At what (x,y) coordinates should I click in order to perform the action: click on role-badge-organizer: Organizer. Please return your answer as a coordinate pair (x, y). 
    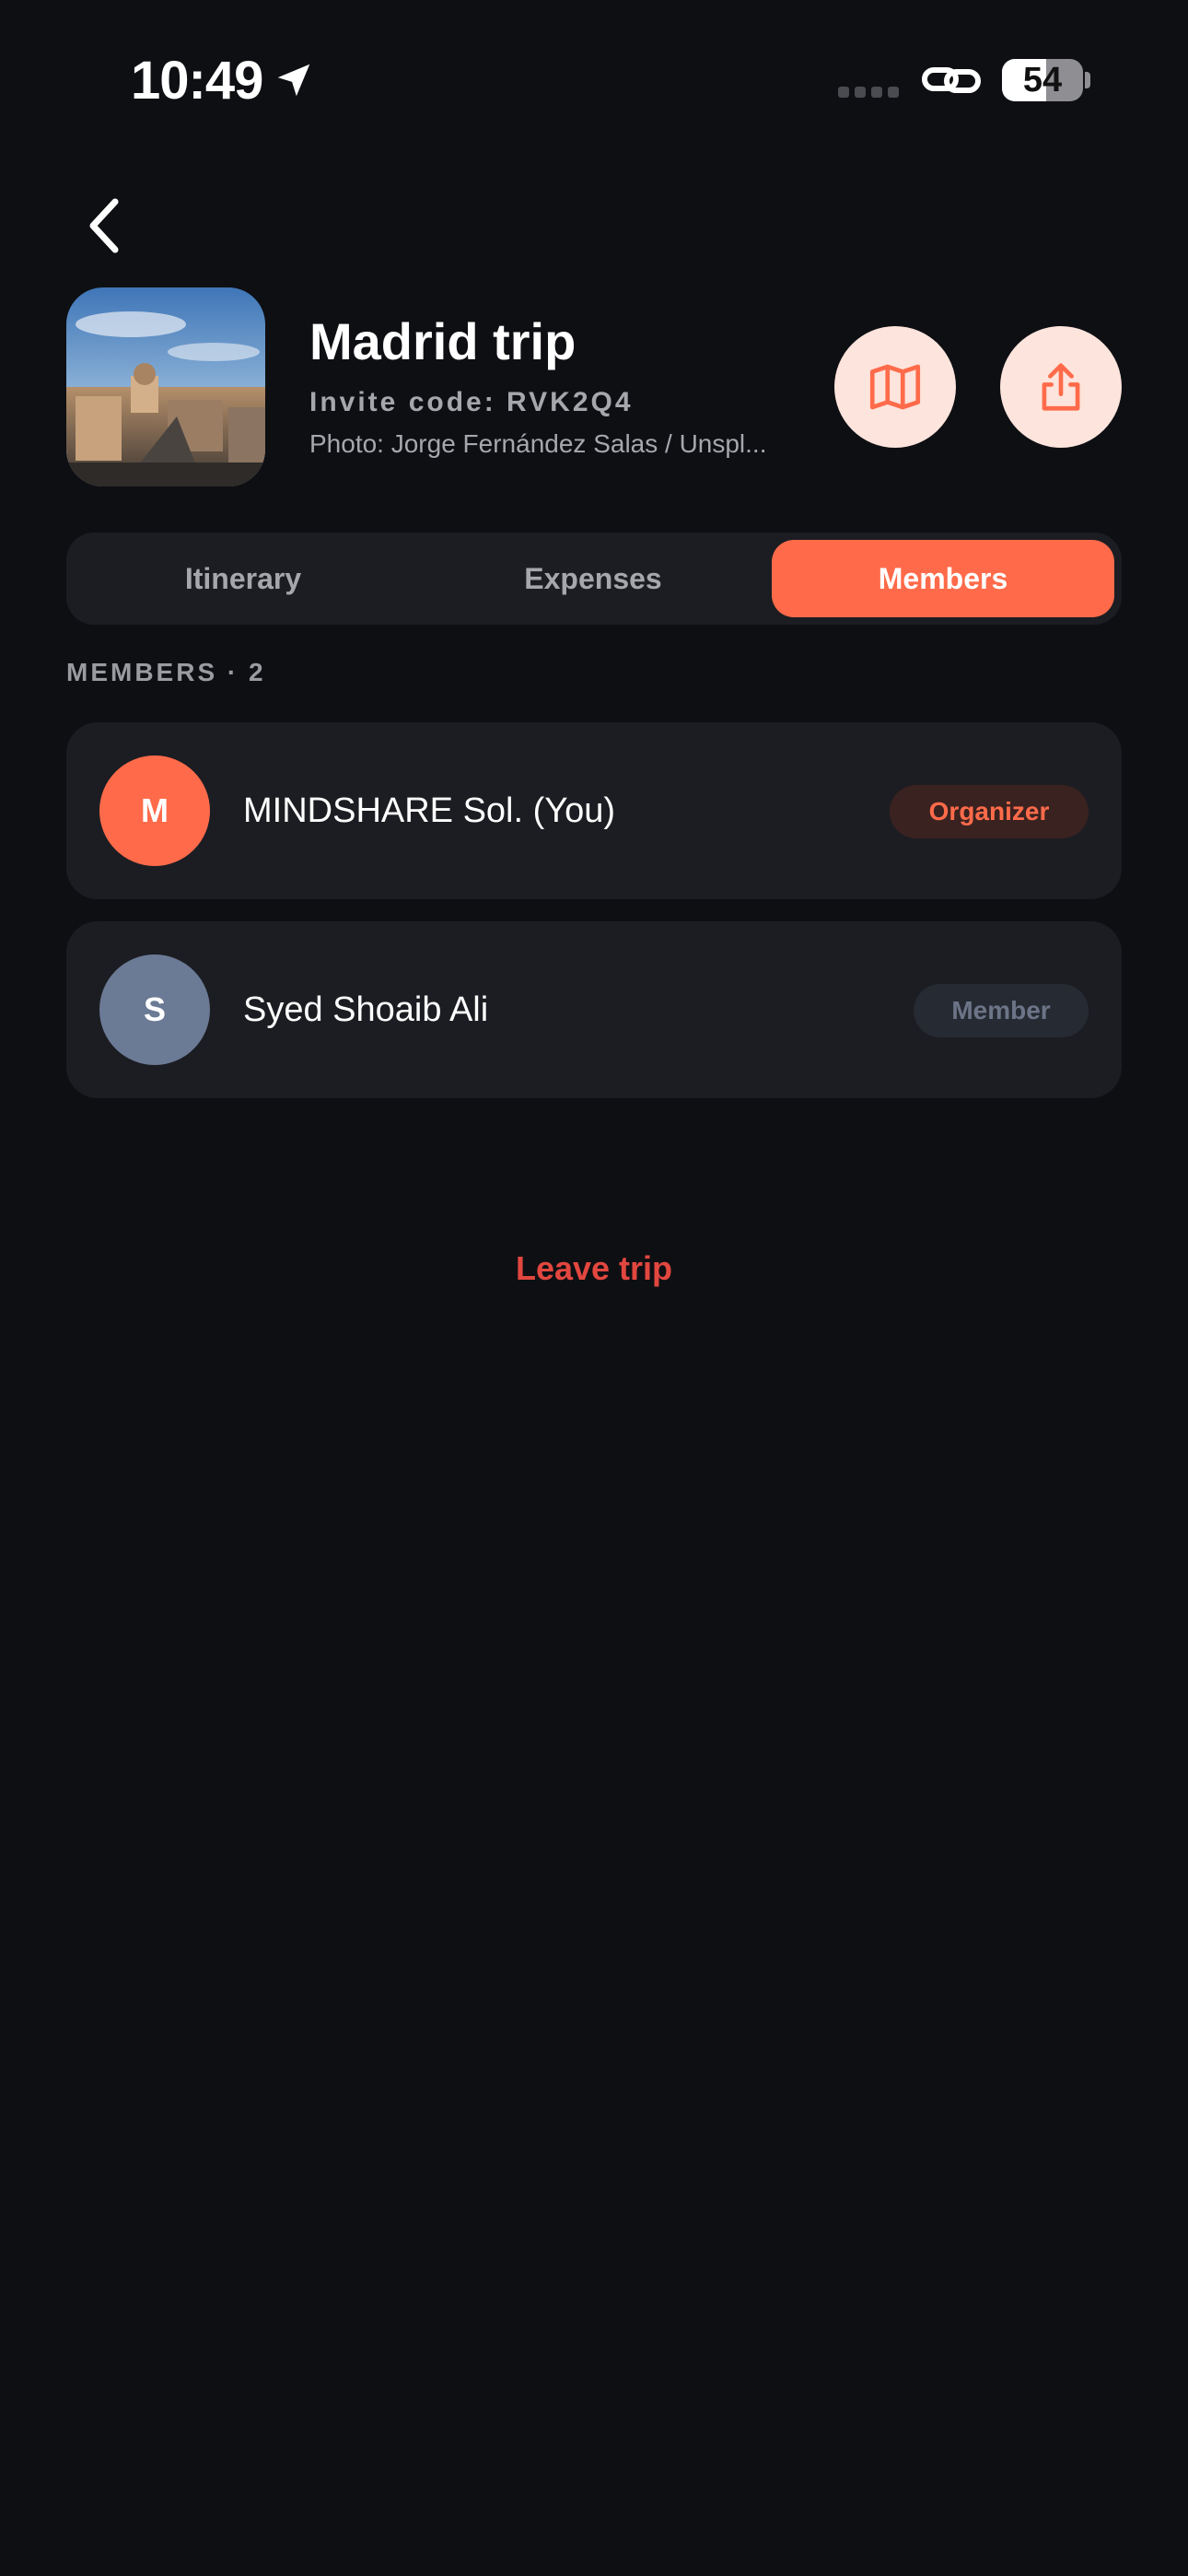
    Looking at the image, I should click on (989, 811).